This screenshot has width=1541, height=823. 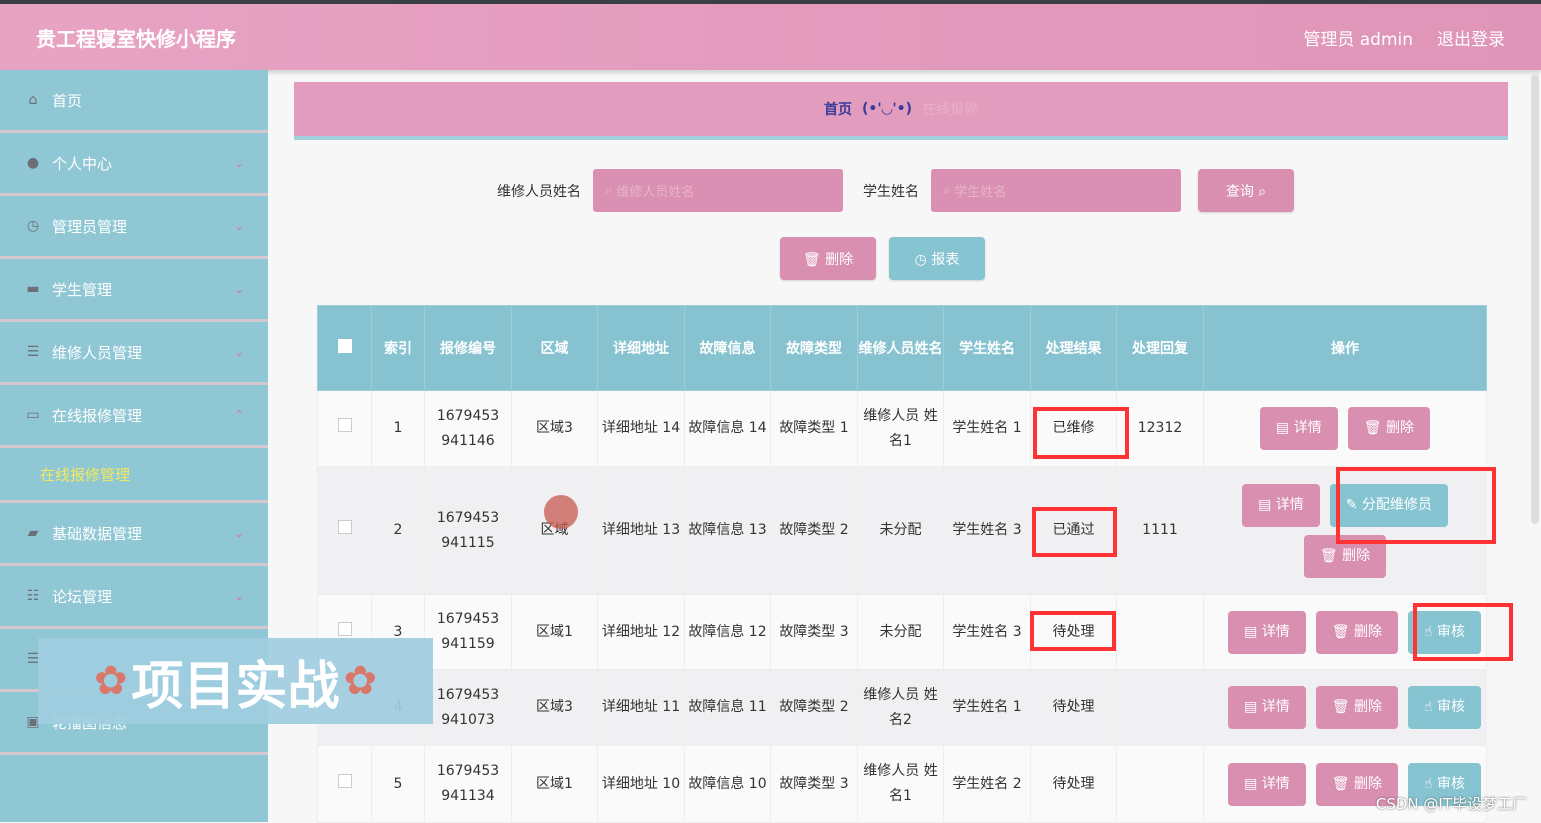 What do you see at coordinates (67, 100) in the screenshot?
I see `sidebar-item-label: 首页` at bounding box center [67, 100].